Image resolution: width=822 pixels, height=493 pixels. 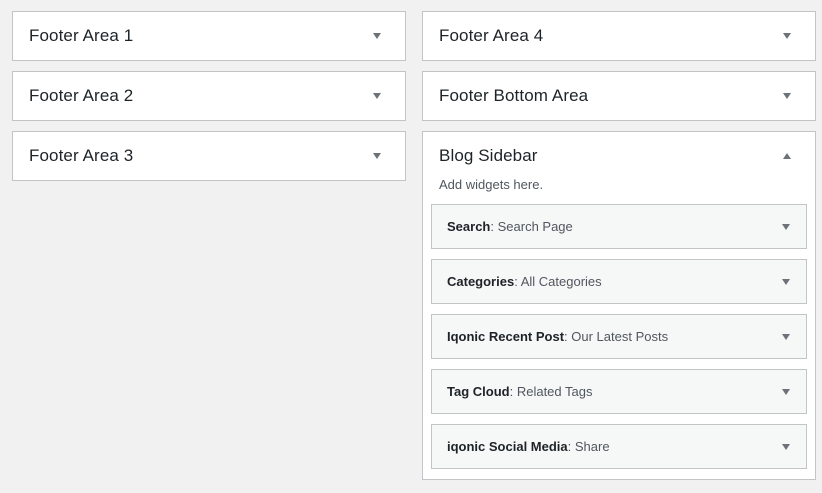 I want to click on widget-subtitle: Search Page, so click(x=535, y=226).